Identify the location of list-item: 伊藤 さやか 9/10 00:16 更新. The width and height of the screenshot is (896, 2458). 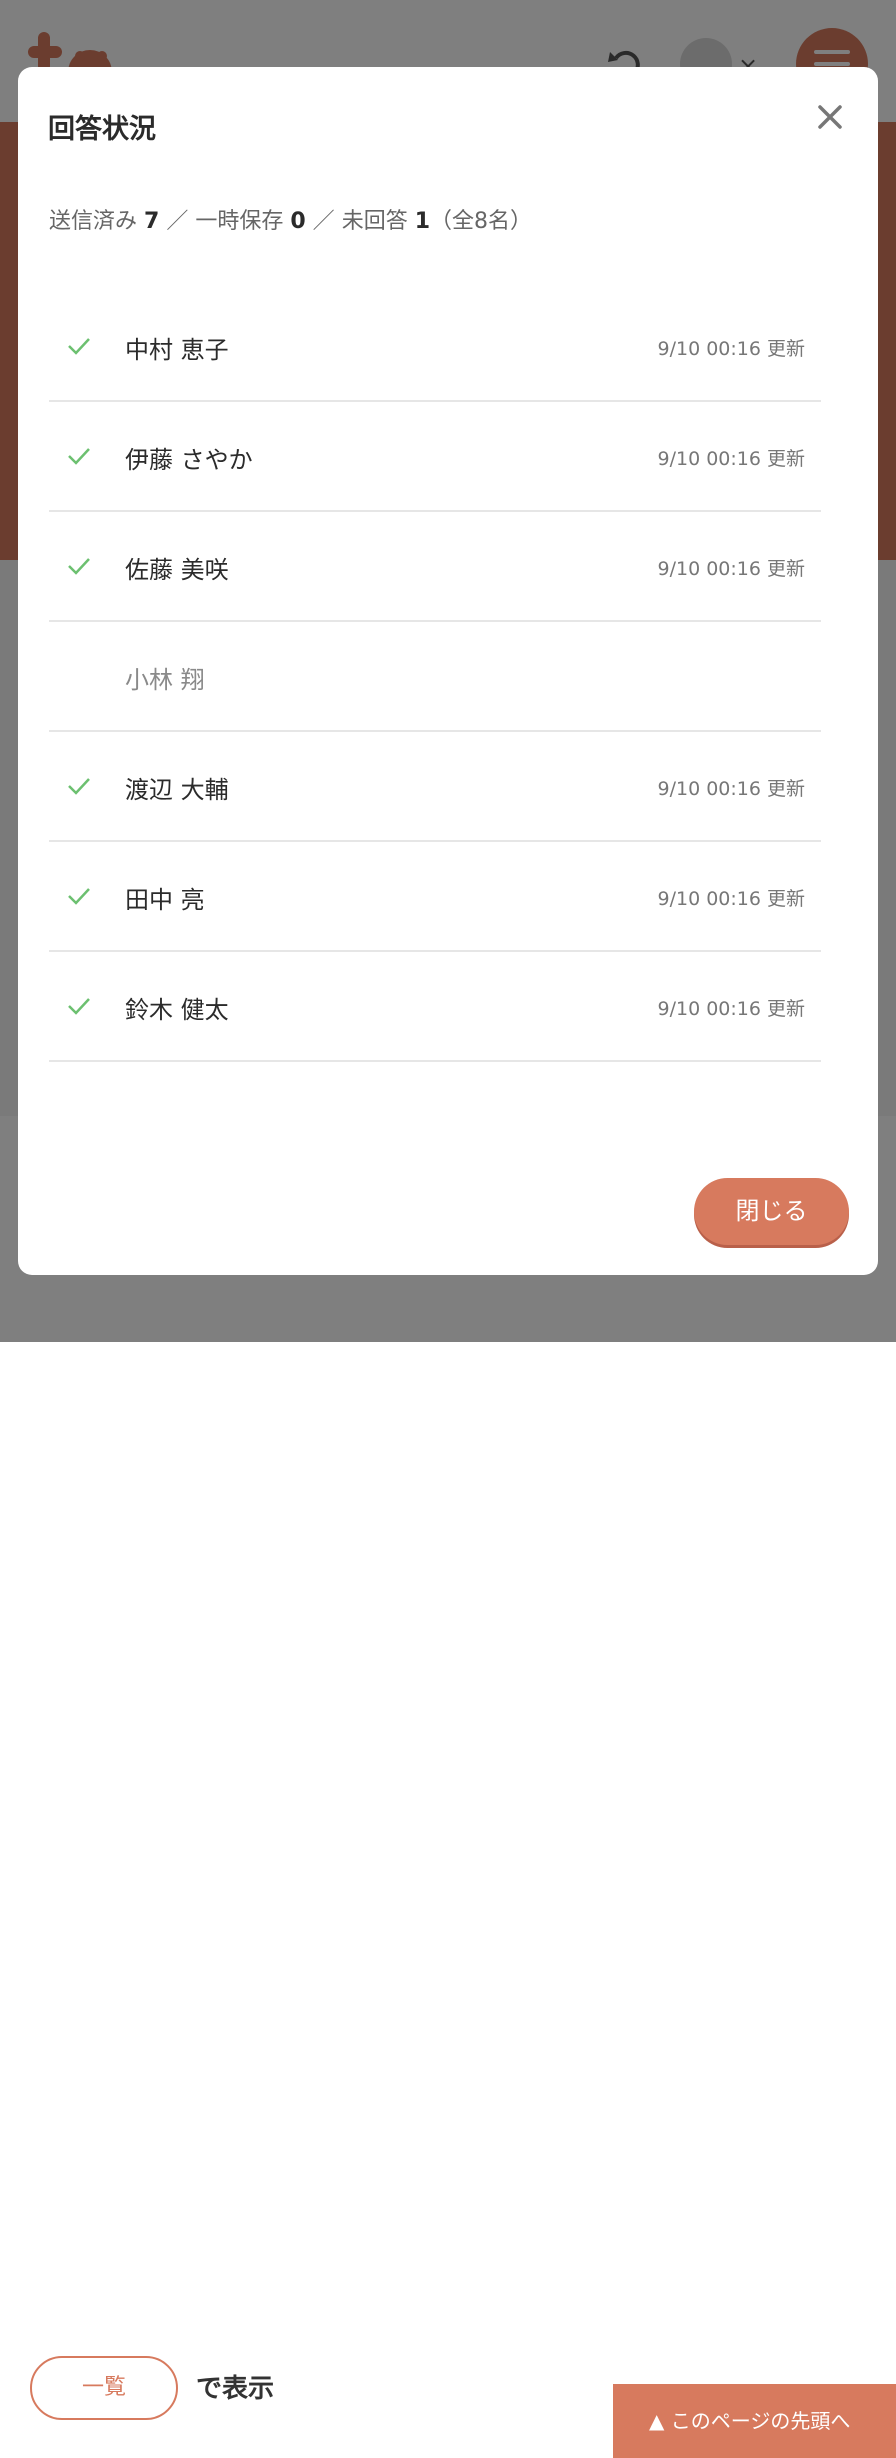
(435, 457).